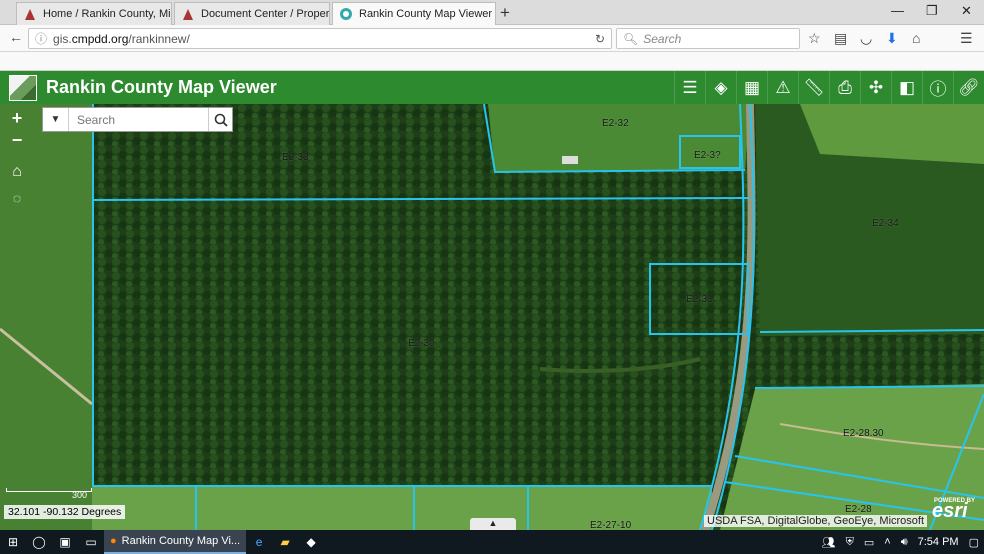 Image resolution: width=984 pixels, height=554 pixels. Describe the element at coordinates (23, 87) in the screenshot. I see `county-logo` at that location.